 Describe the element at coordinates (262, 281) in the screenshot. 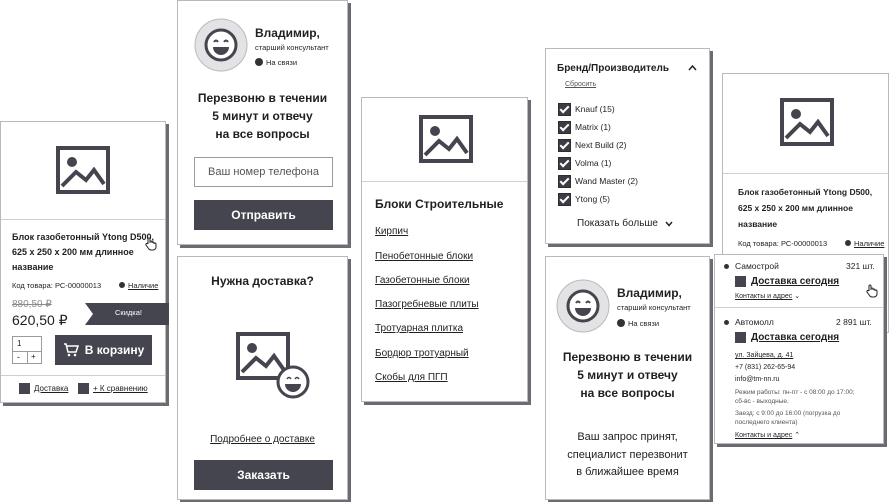

I see `delivery-title: Нужна доставка?` at that location.